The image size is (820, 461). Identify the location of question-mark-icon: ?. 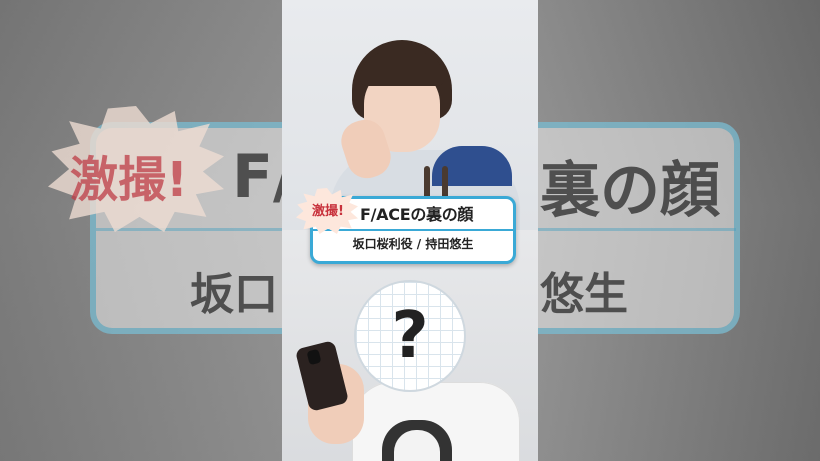
(410, 336).